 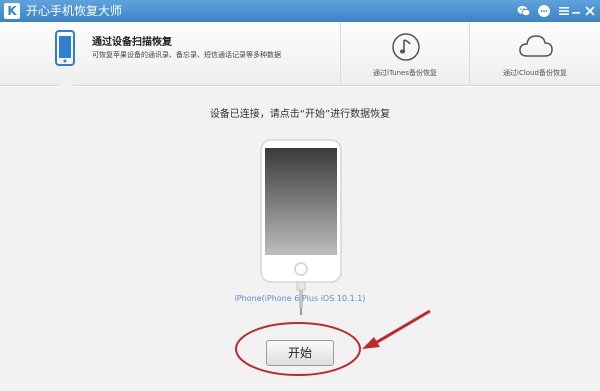 I want to click on cloud-icon, so click(x=536, y=48).